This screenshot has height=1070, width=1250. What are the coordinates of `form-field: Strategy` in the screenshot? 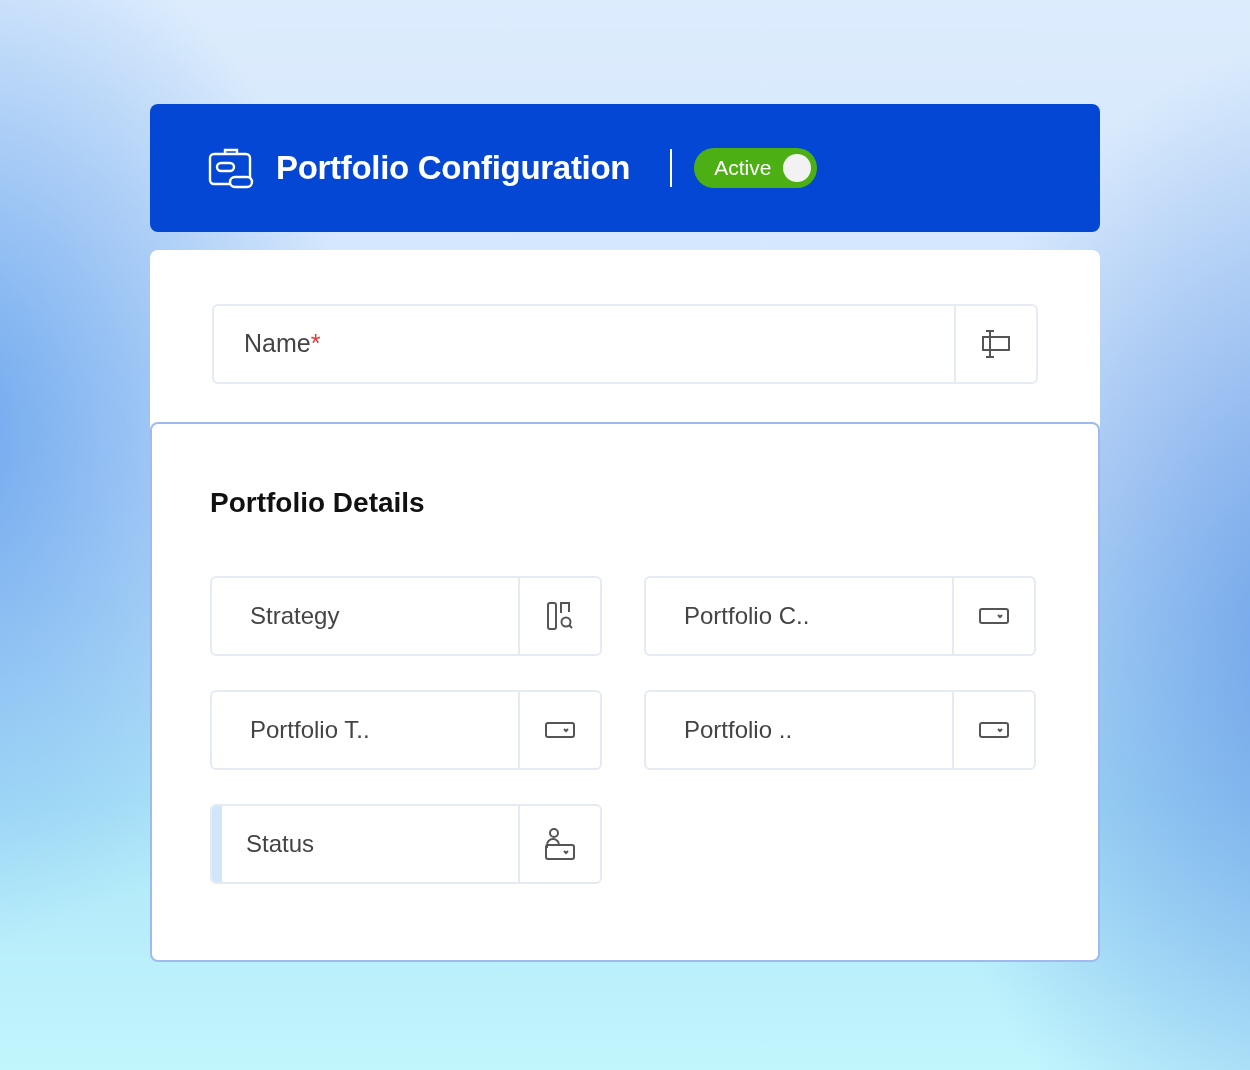 It's located at (406, 616).